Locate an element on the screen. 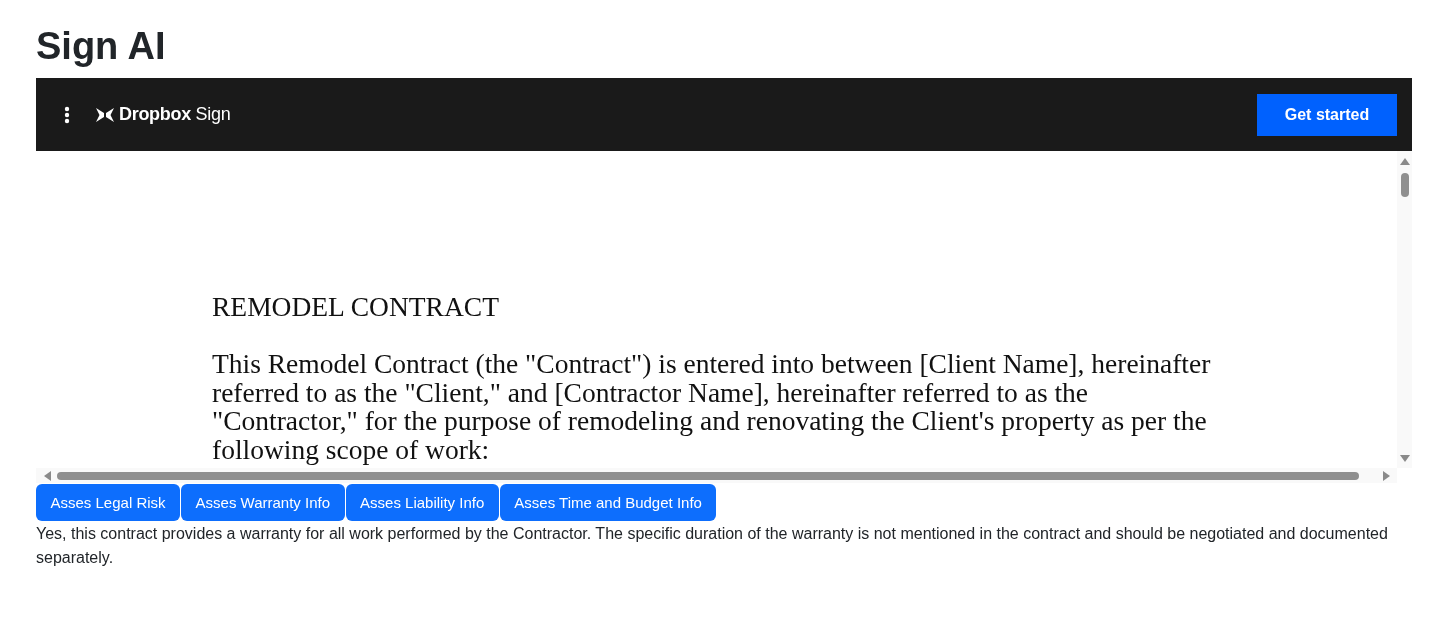  answer-text: Yes, this contract provides a warranty for all work performed by the Contractor. The specific duration of the warranty is not mentioned in the contract and should be negotiated and documented separately. is located at coordinates (712, 546).